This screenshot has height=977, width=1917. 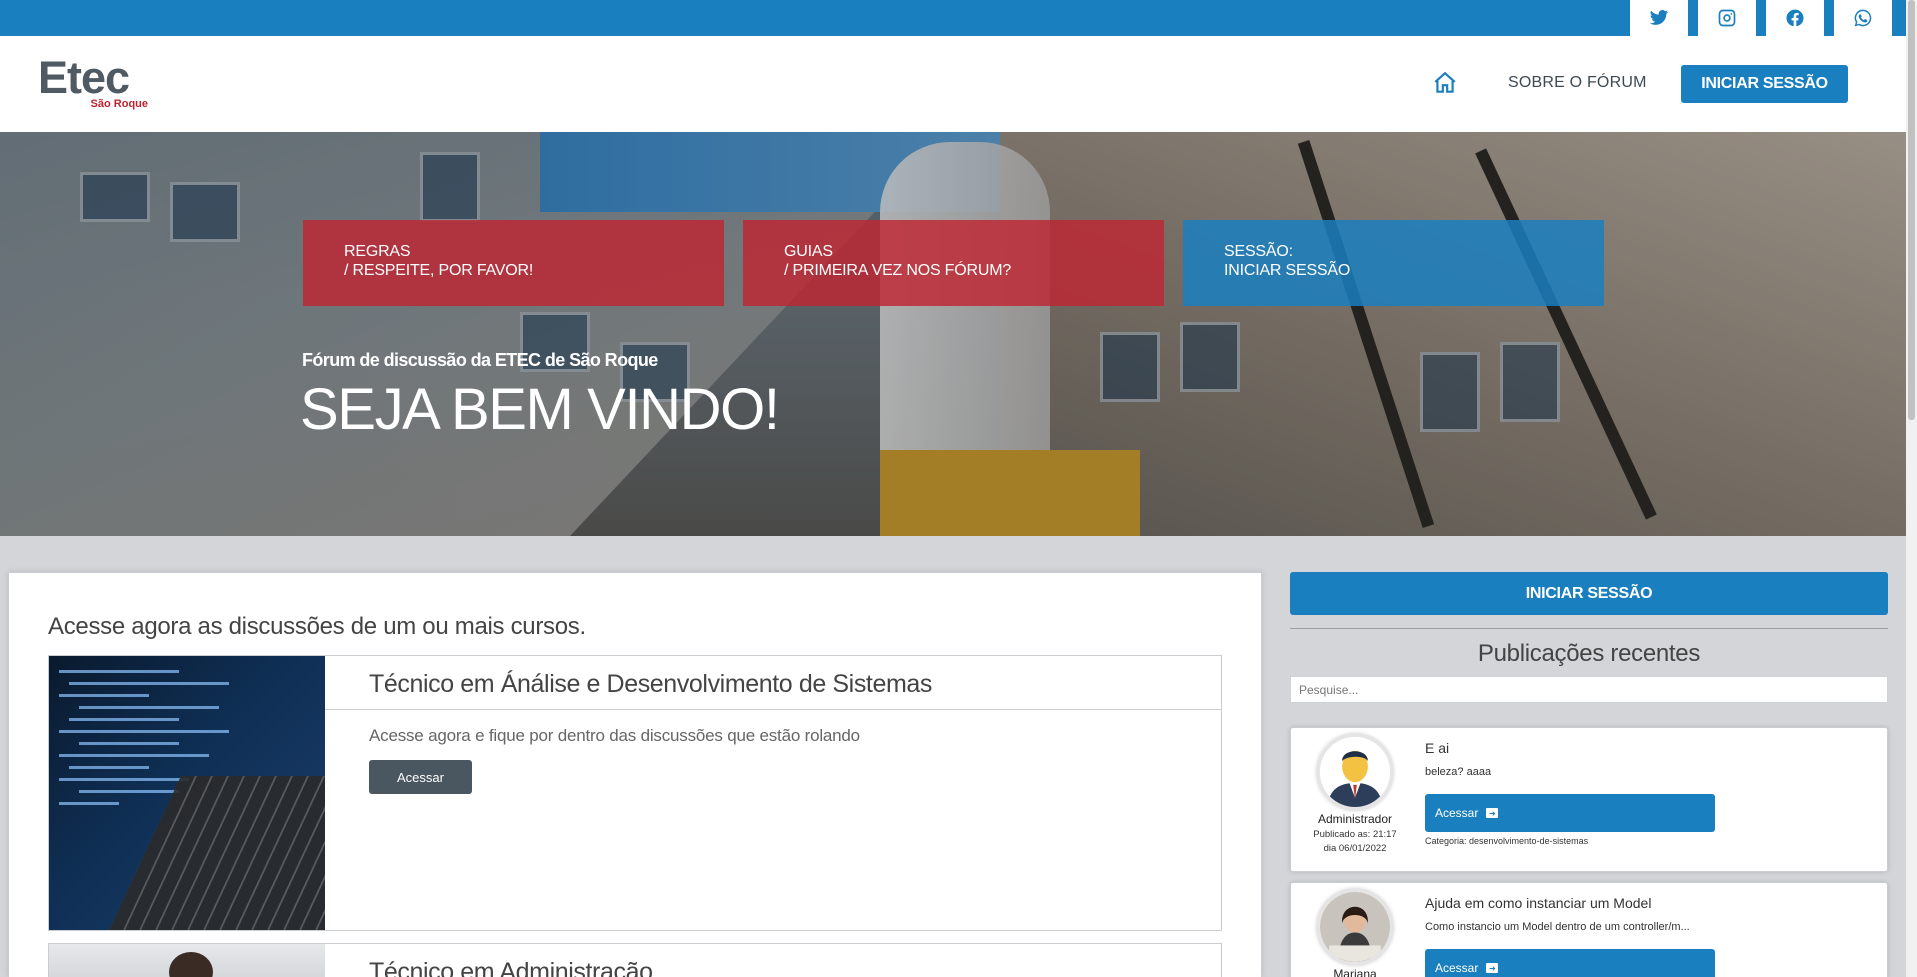 I want to click on facebook-link, so click(x=1795, y=18).